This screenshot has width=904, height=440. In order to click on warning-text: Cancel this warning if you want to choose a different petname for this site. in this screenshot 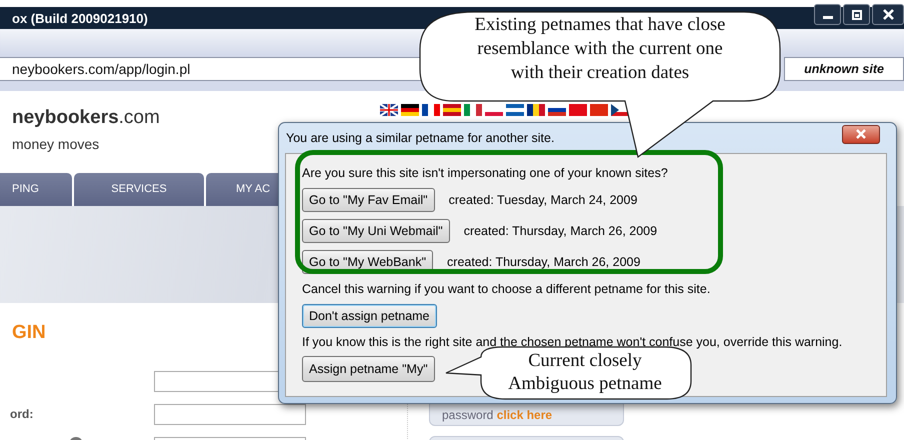, I will do `click(506, 289)`.